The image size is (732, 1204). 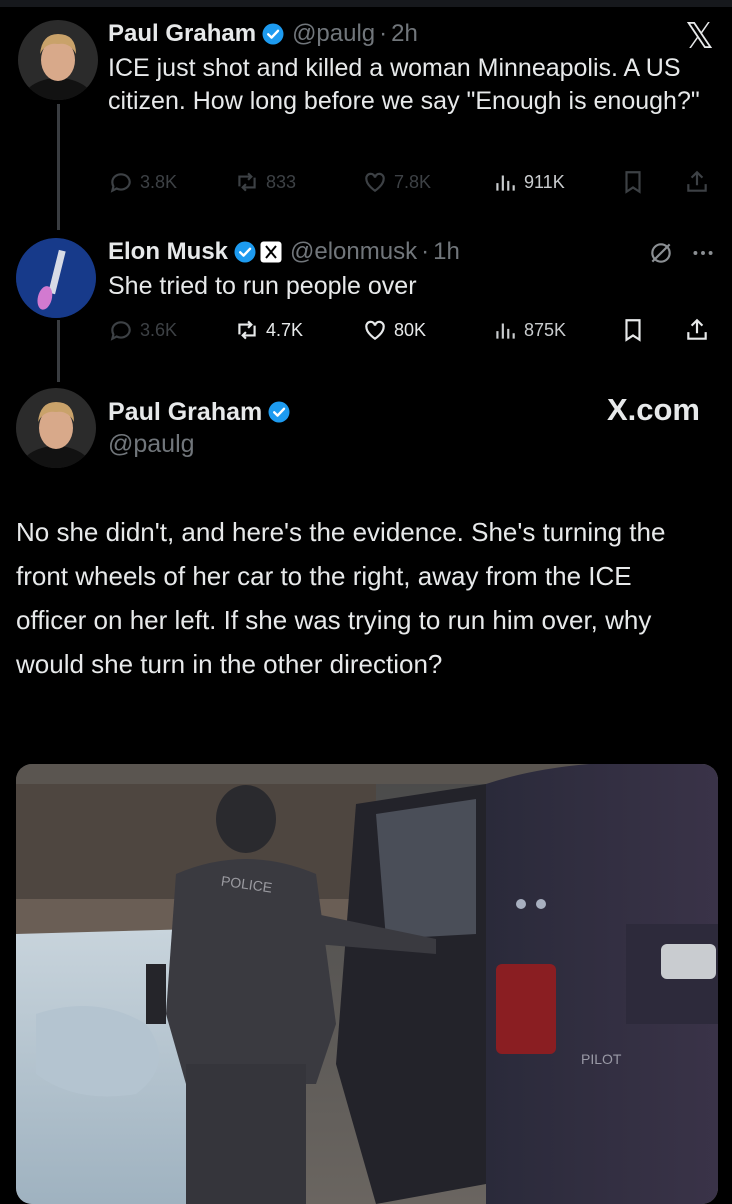 What do you see at coordinates (601, 1059) in the screenshot?
I see `vehicle-badge-text: PILOT` at bounding box center [601, 1059].